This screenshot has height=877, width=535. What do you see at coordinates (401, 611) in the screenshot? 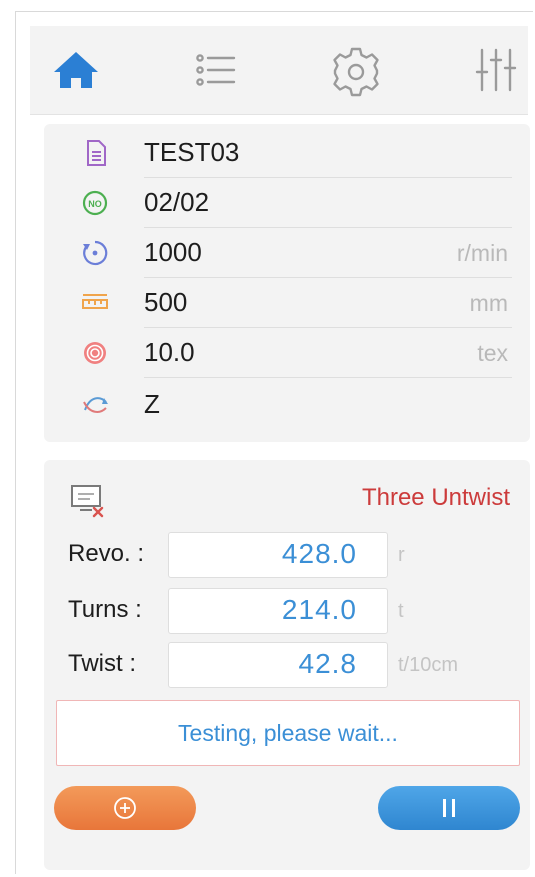
I see `turns-unit: t` at bounding box center [401, 611].